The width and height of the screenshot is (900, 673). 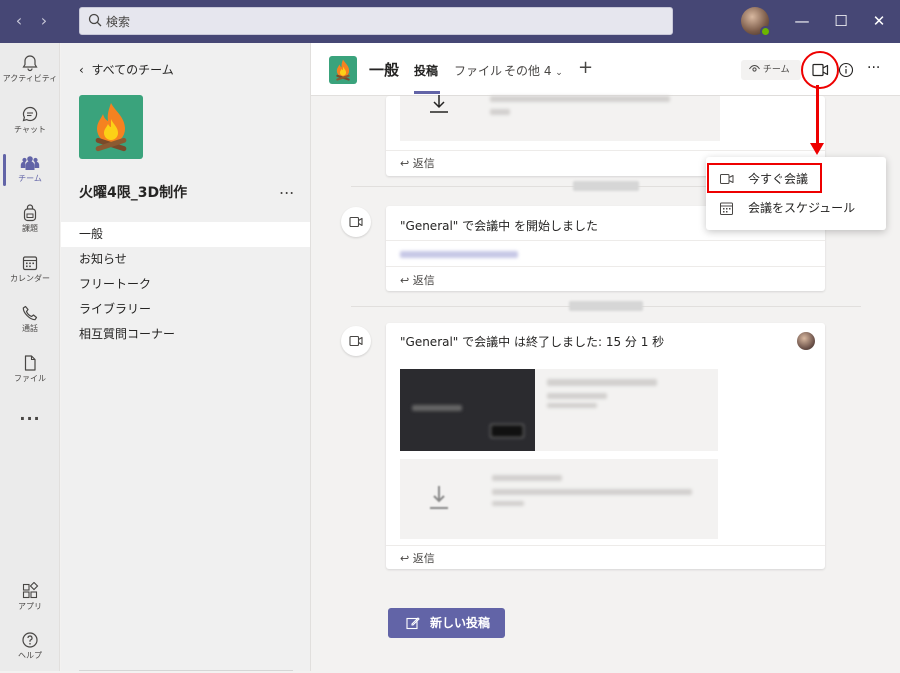 I want to click on schedule-meeting-menu-item: 会議をスケジュール, so click(x=796, y=208).